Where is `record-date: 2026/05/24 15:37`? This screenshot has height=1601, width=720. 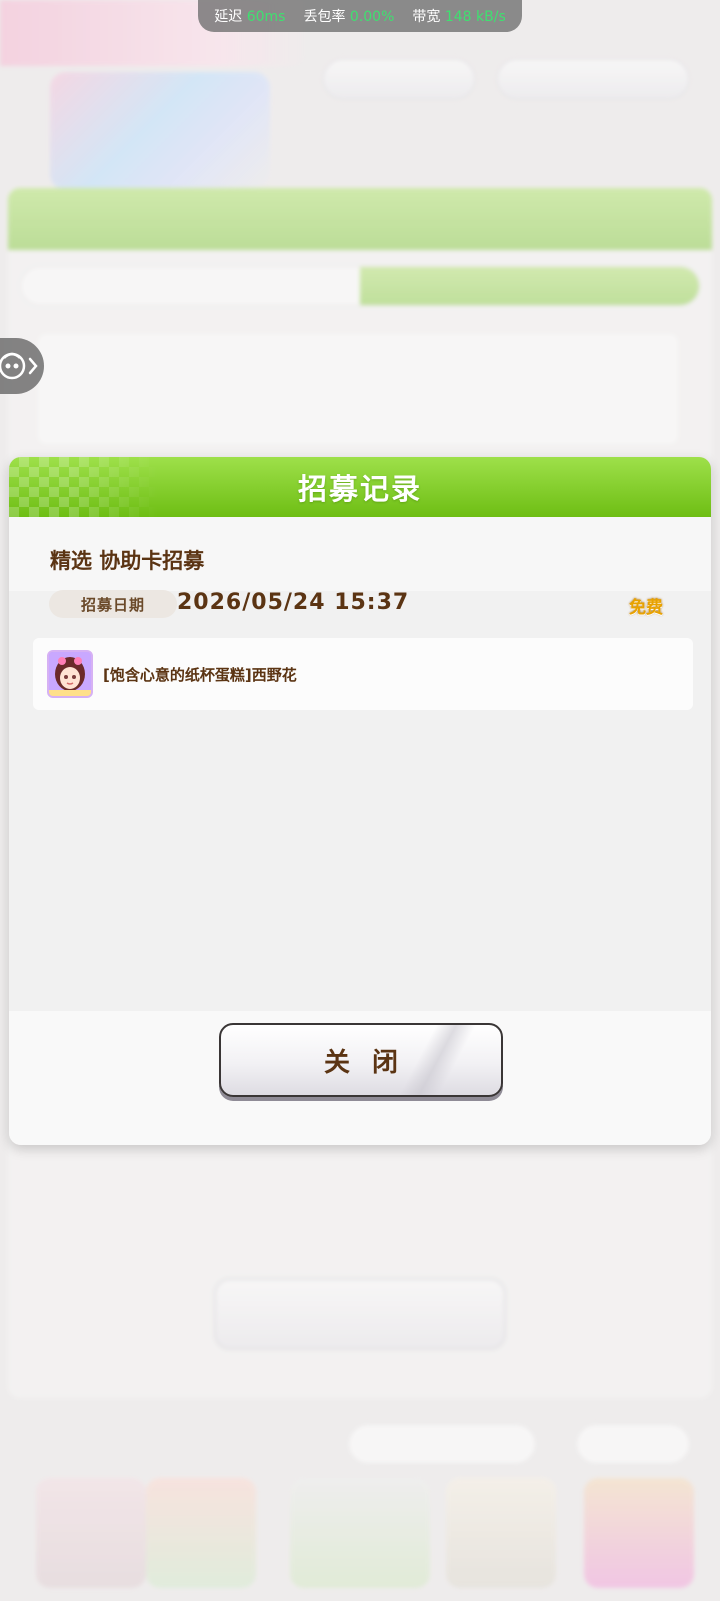 record-date: 2026/05/24 15:37 is located at coordinates (293, 602).